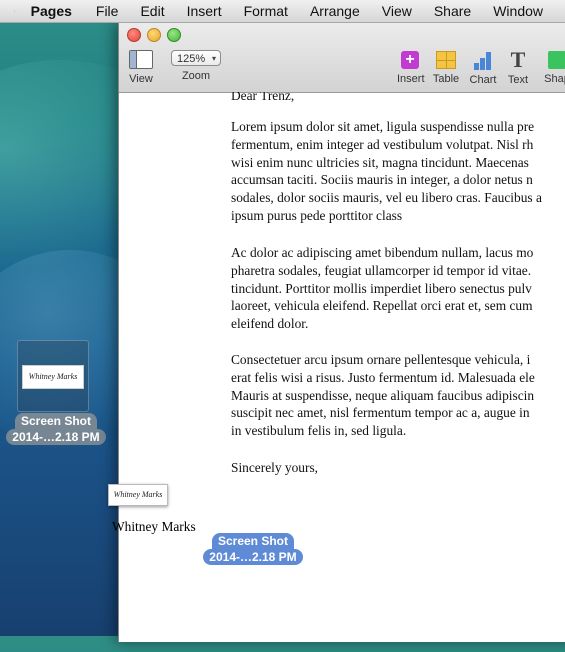 The height and width of the screenshot is (652, 565). I want to click on chart-button: Chart, so click(483, 68).